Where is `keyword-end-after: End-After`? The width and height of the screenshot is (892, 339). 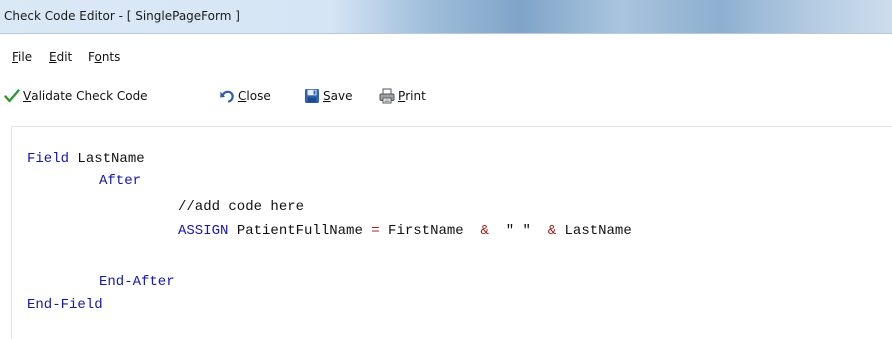
keyword-end-after: End-After is located at coordinates (137, 282).